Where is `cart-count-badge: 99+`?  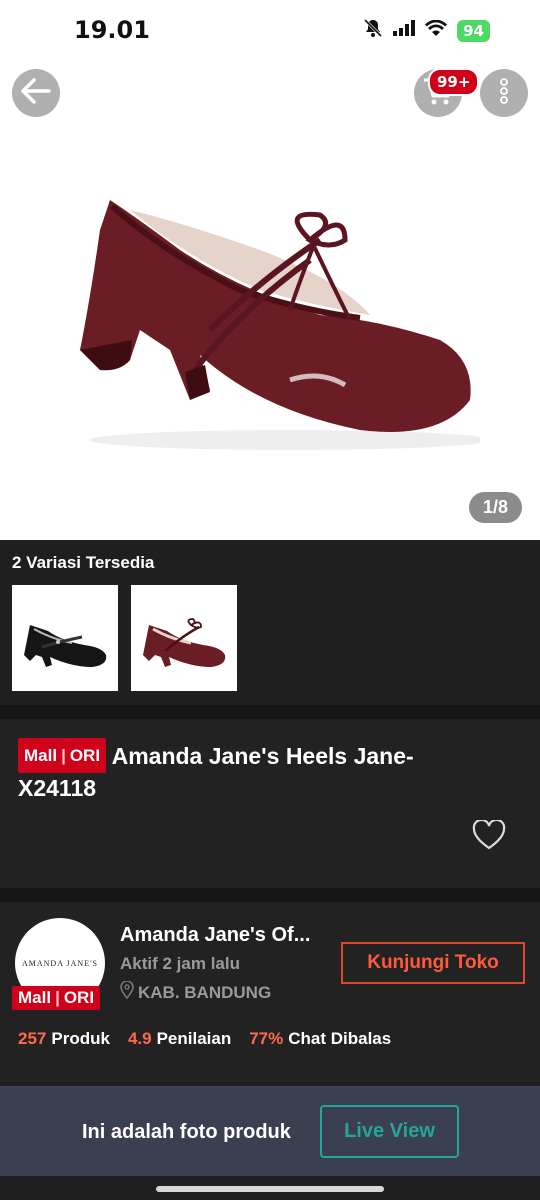
cart-count-badge: 99+ is located at coordinates (454, 82).